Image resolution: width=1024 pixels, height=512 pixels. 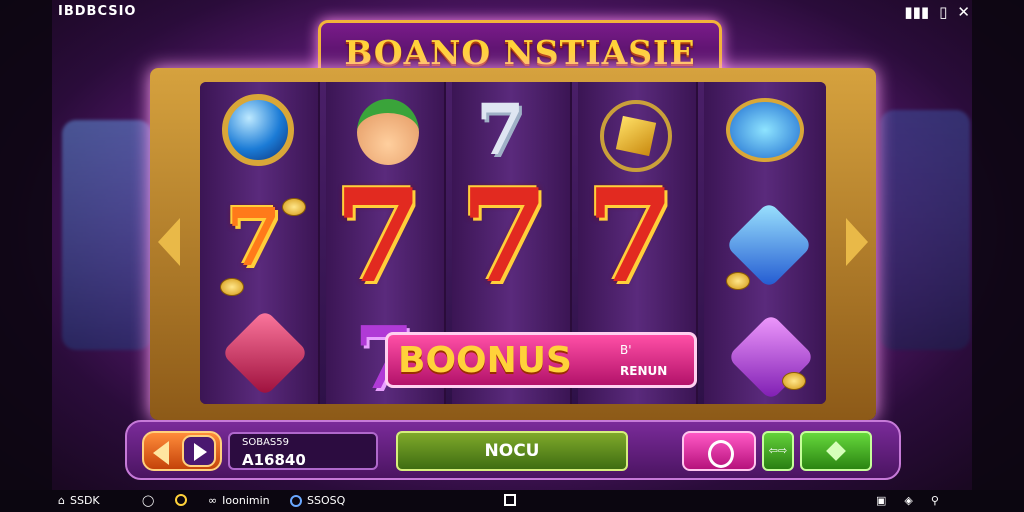 What do you see at coordinates (274, 460) in the screenshot?
I see `balance-value: A16840` at bounding box center [274, 460].